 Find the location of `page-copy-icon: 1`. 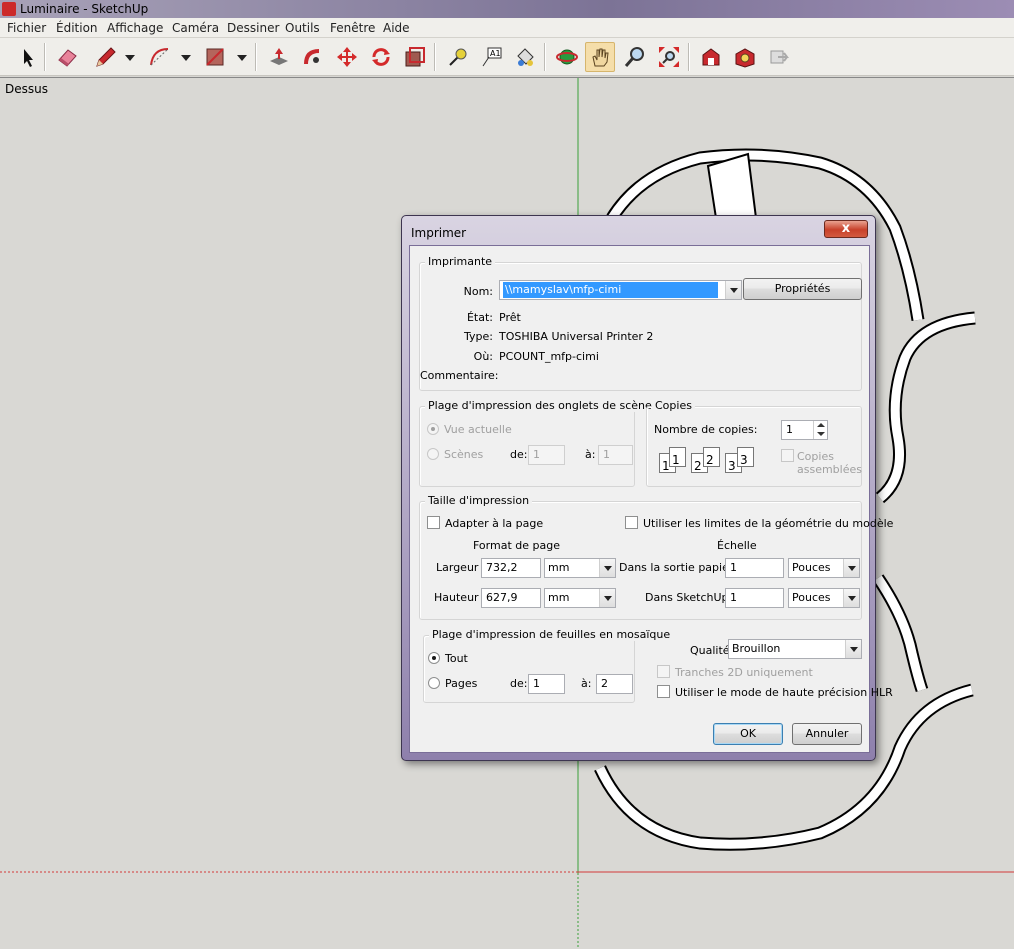

page-copy-icon: 1 is located at coordinates (677, 457).